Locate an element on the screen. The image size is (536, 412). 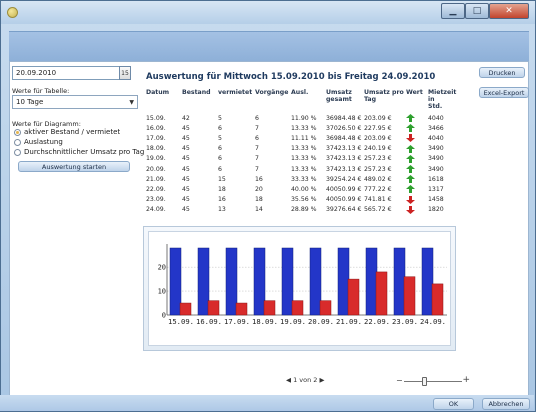
table-cell-mietzeit: 4040 is located at coordinates (436, 118).